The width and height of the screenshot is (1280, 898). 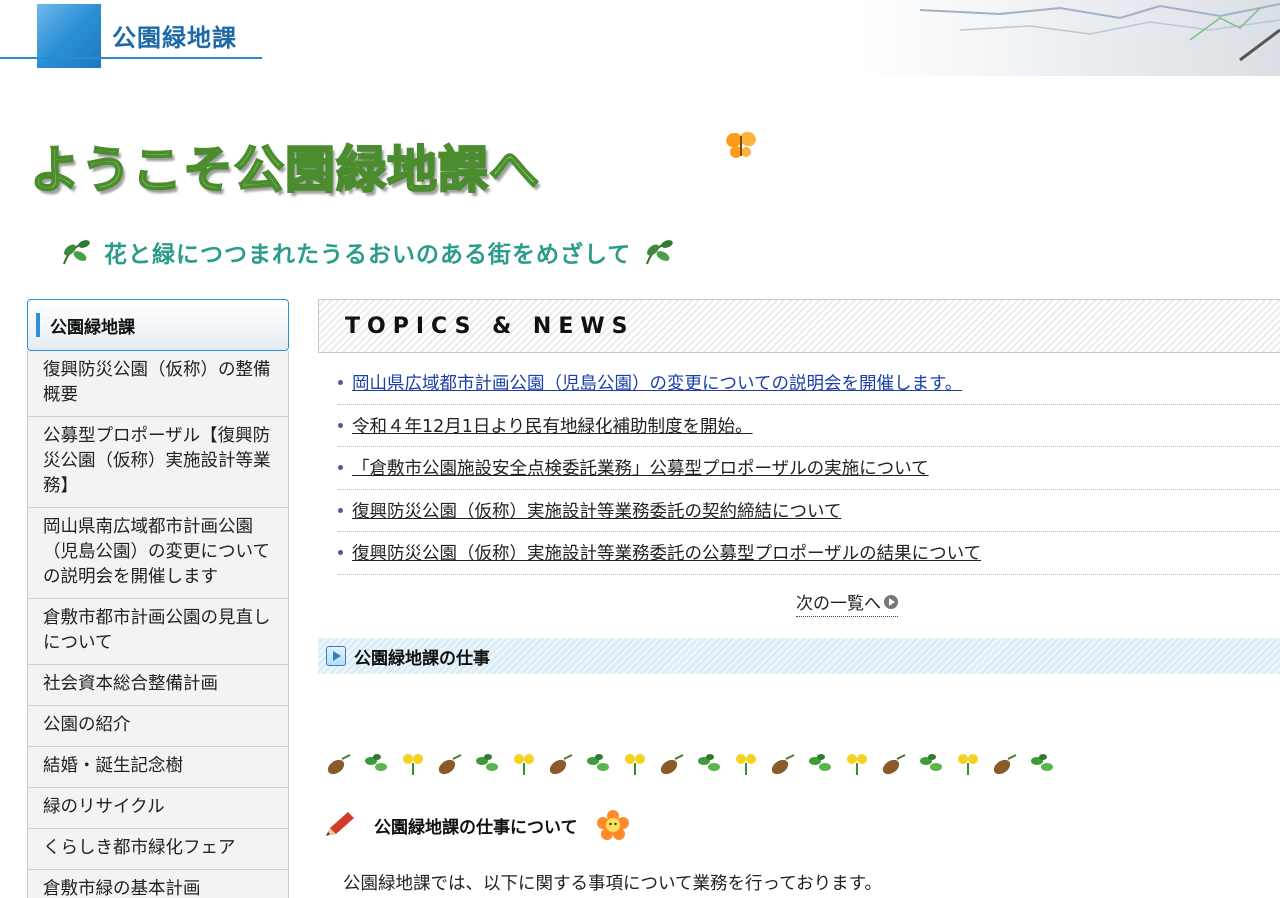 I want to click on header-photo, so click(x=1070, y=38).